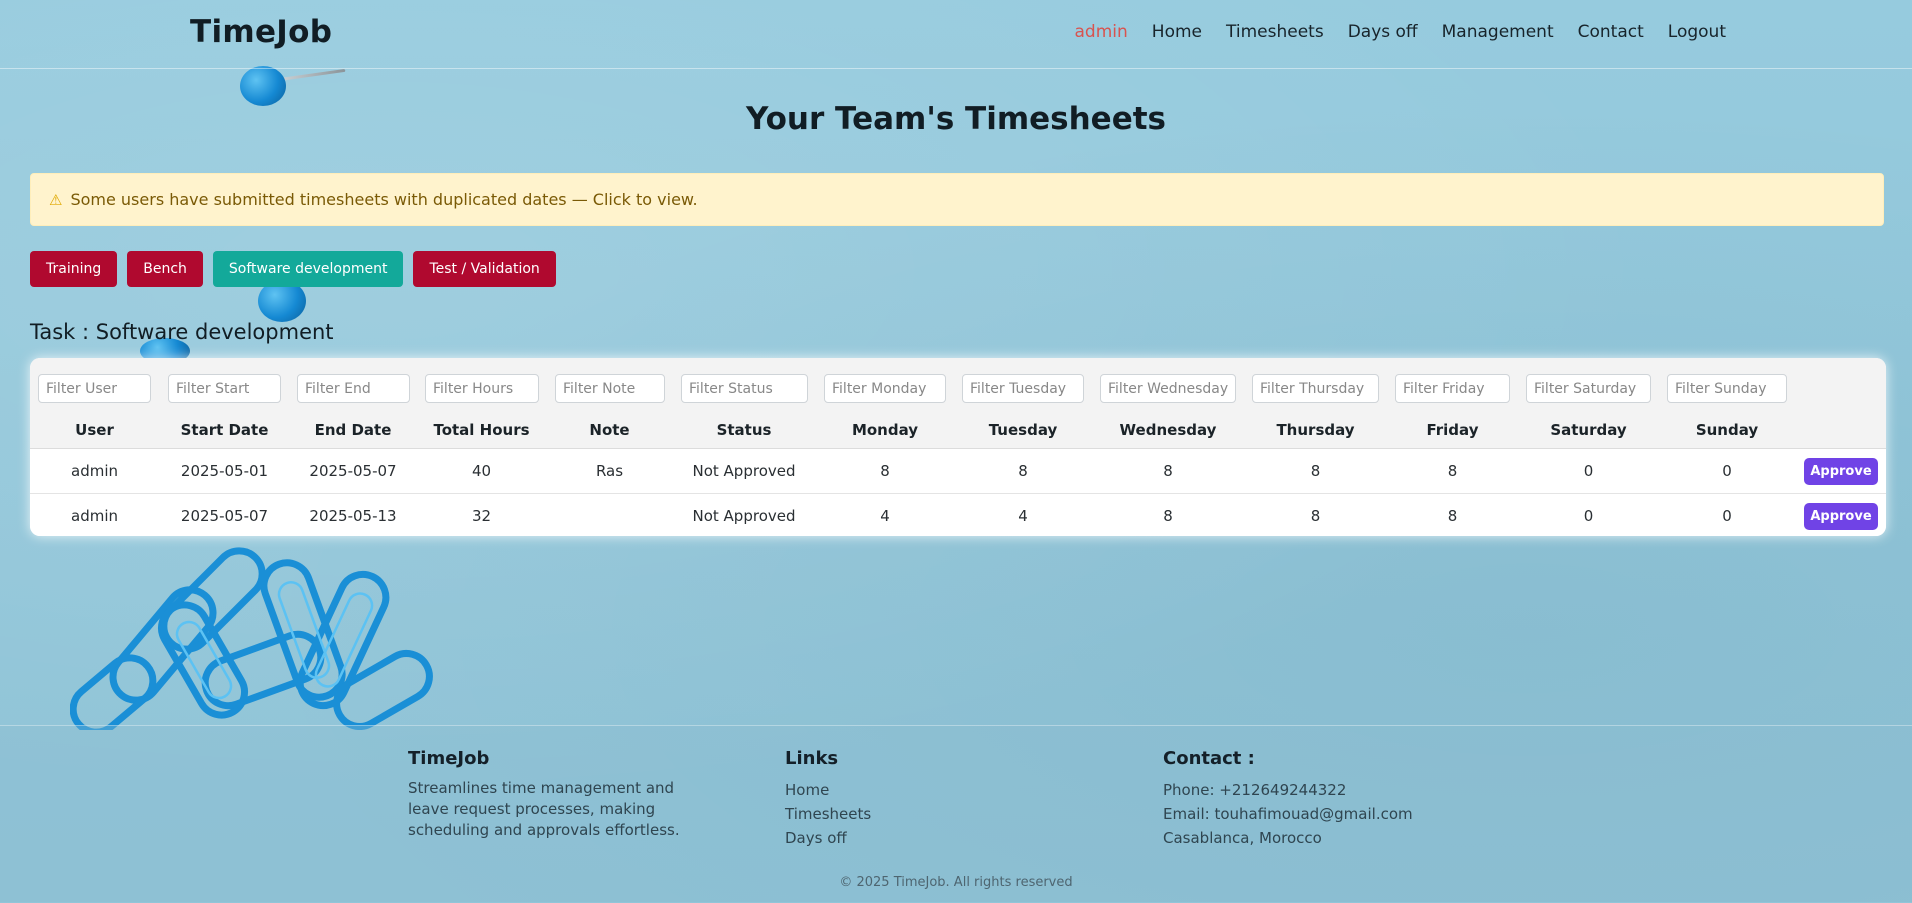 The width and height of the screenshot is (1912, 903). I want to click on footer-link-home: Home, so click(910, 790).